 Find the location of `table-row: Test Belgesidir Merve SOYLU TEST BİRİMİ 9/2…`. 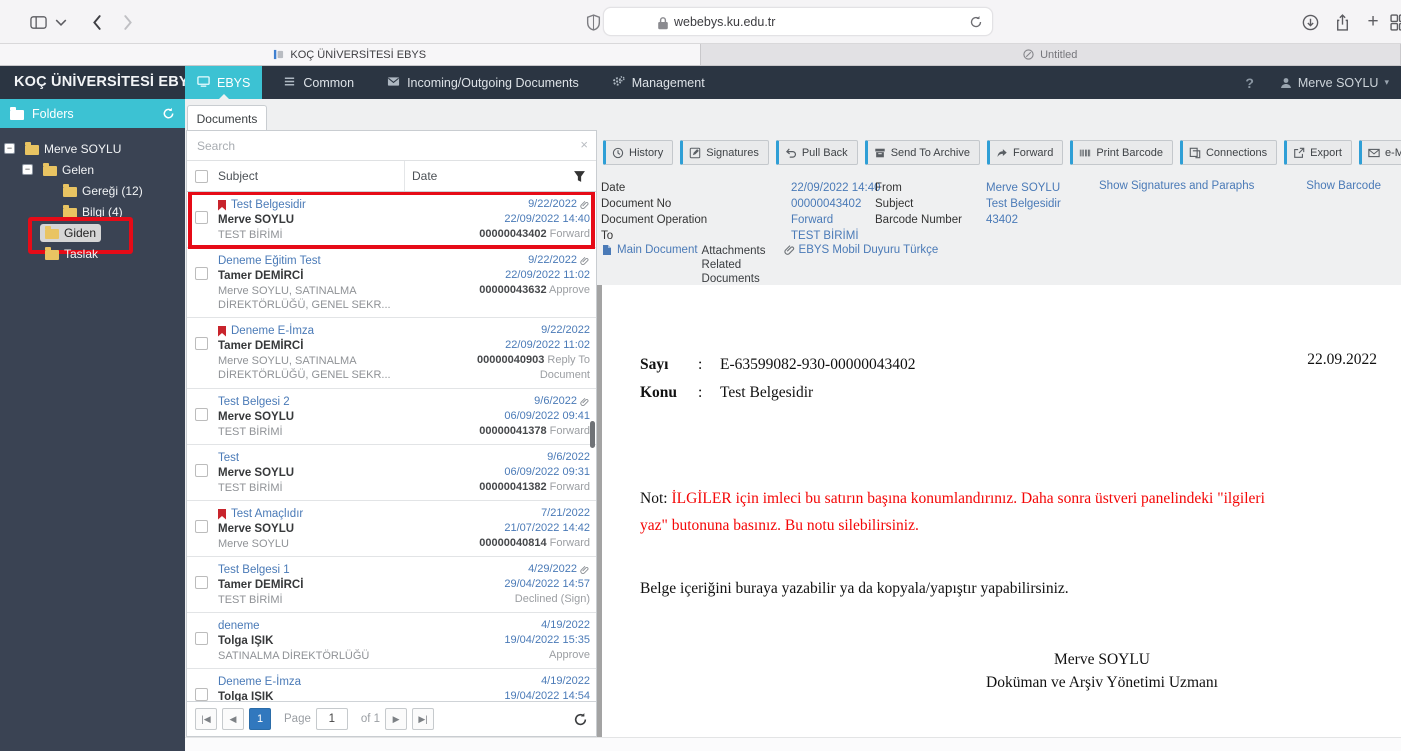

table-row: Test Belgesidir Merve SOYLU TEST BİRİMİ 9/2… is located at coordinates (391, 220).